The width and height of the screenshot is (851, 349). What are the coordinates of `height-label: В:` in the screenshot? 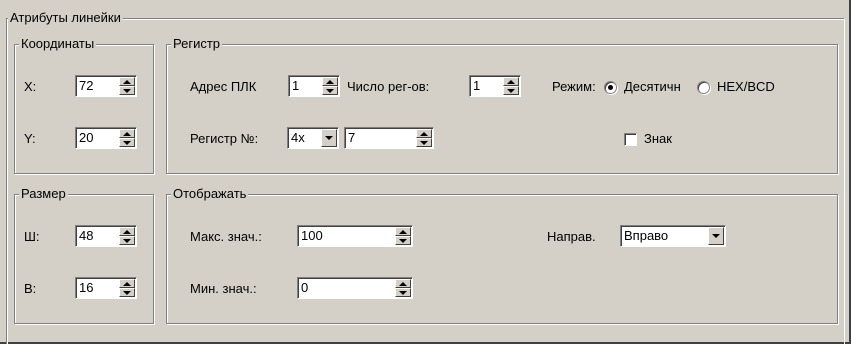 It's located at (30, 288).